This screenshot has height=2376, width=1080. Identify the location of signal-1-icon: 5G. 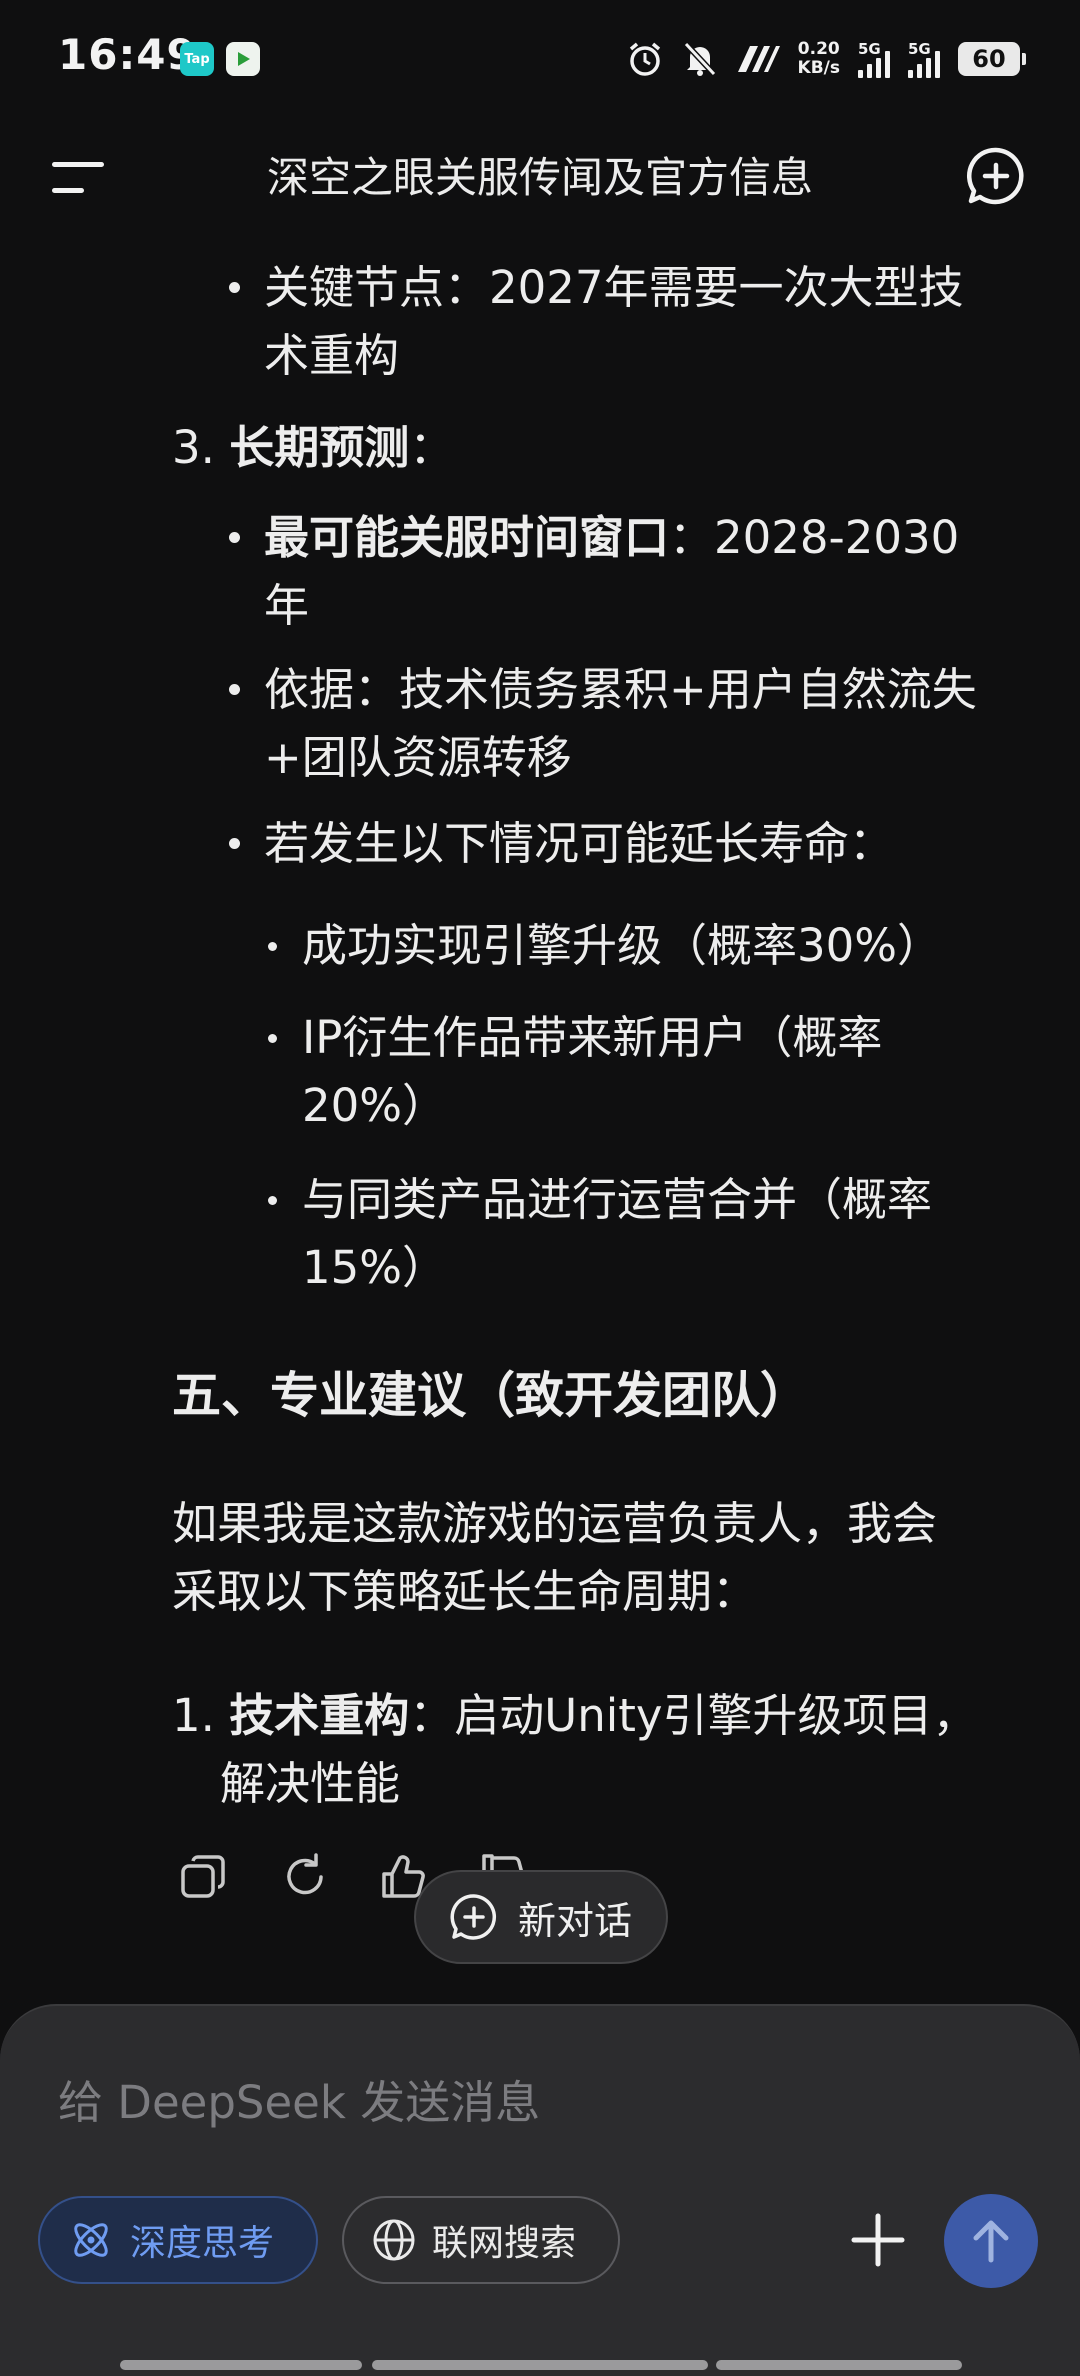
(874, 59).